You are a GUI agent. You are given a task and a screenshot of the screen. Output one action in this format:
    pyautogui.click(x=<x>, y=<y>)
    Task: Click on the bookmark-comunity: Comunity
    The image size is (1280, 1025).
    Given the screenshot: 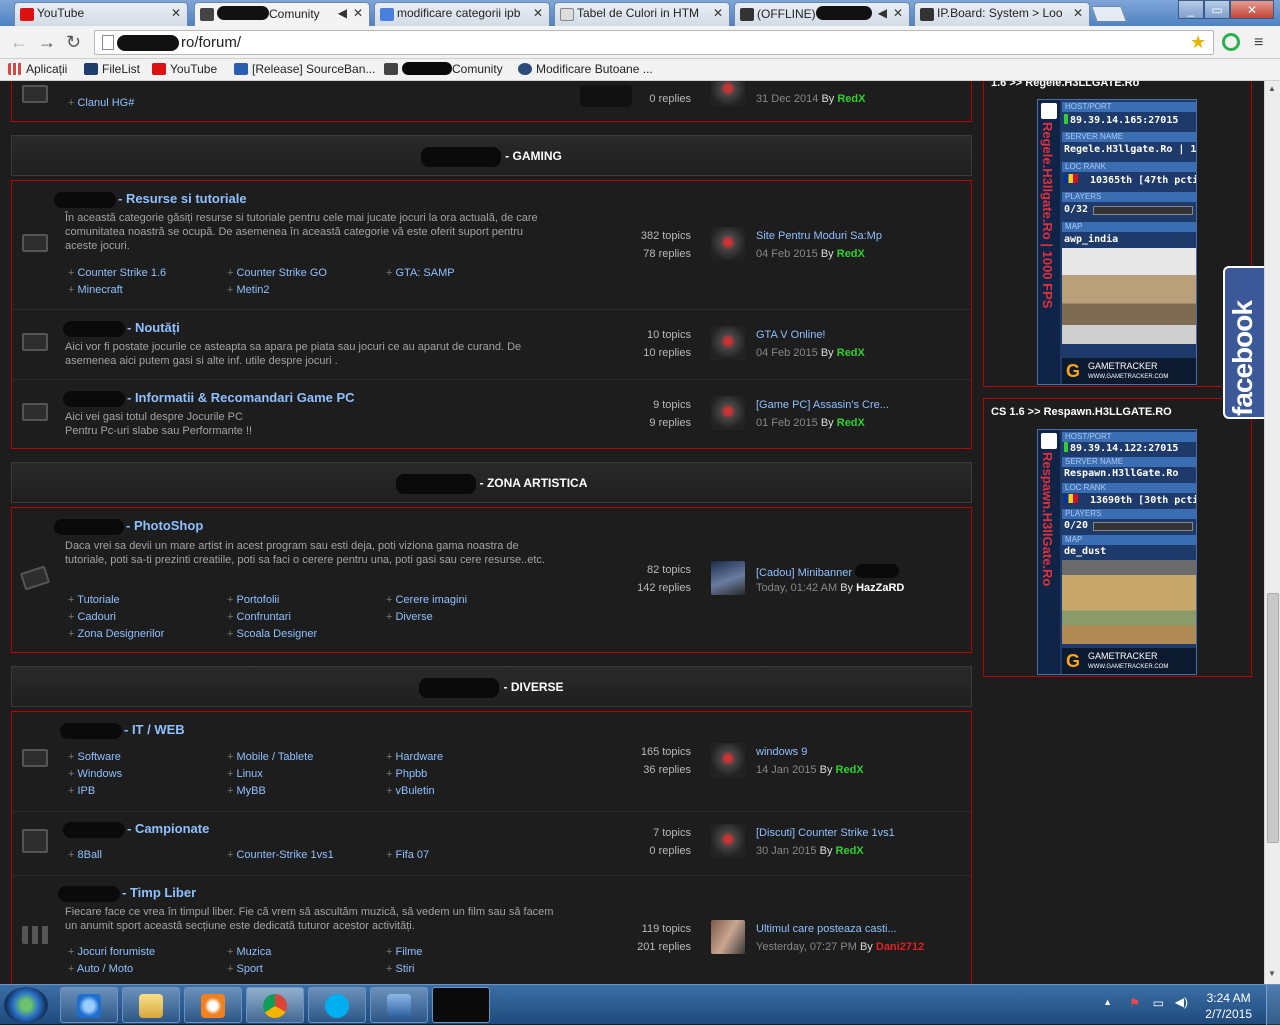 What is the action you would take?
    pyautogui.click(x=443, y=69)
    